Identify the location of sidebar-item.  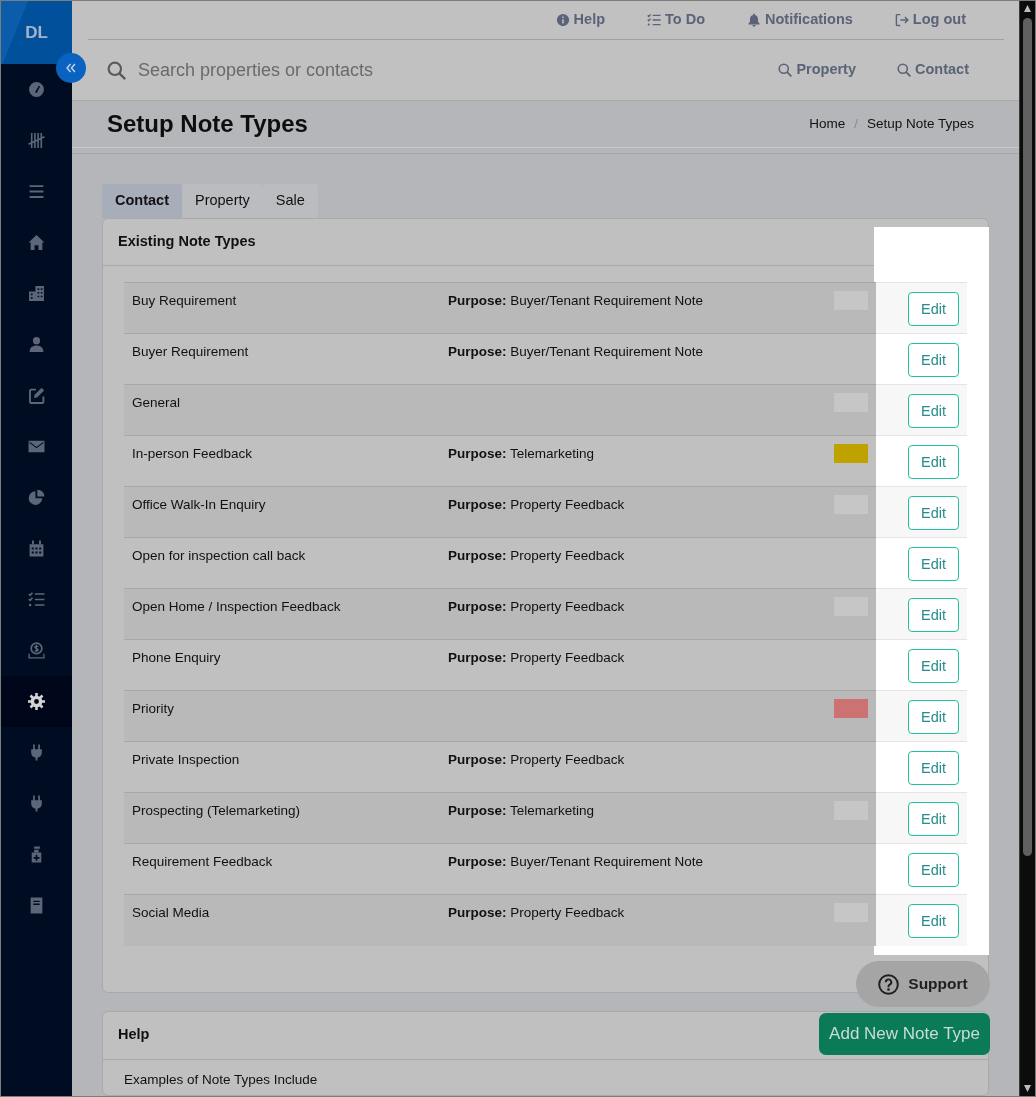
(36, 701).